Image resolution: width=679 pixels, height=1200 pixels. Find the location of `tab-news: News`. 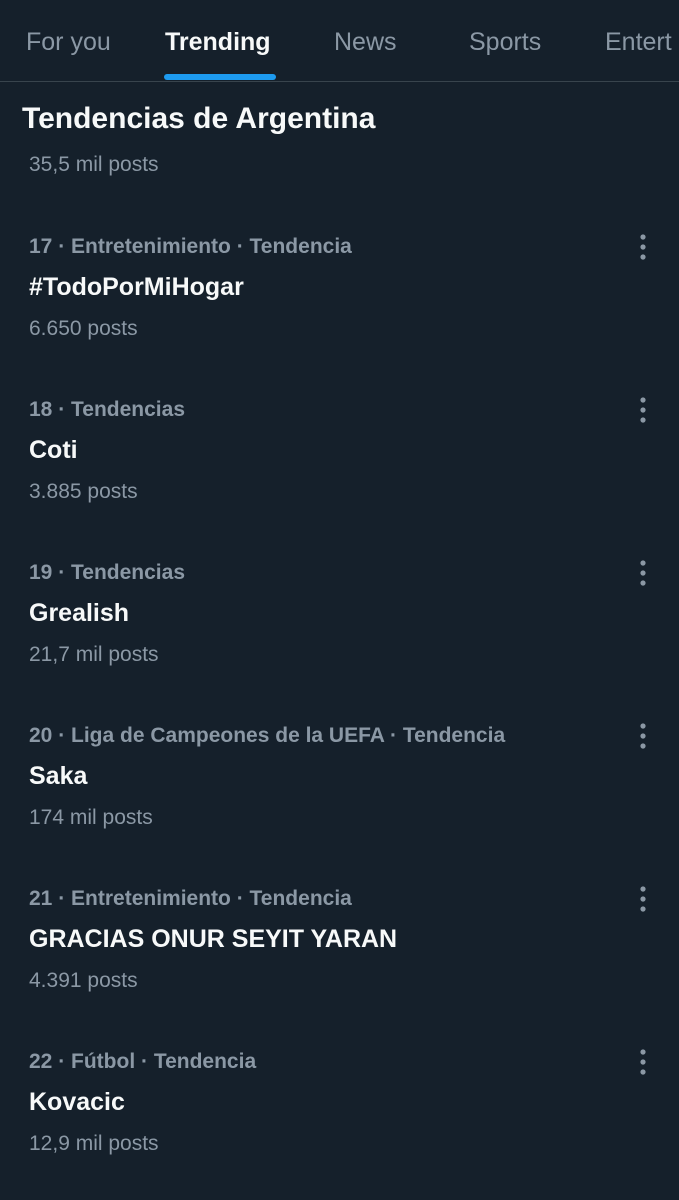

tab-news: News is located at coordinates (365, 40).